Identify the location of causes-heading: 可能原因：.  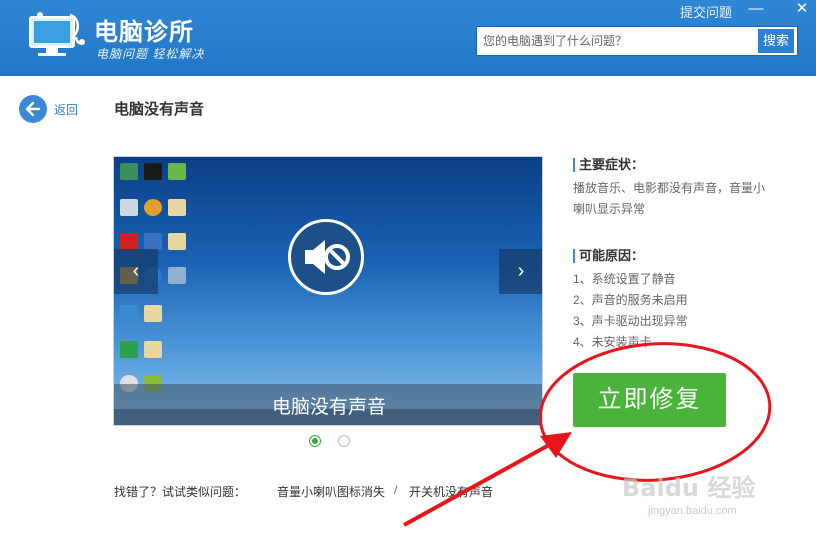
(608, 256).